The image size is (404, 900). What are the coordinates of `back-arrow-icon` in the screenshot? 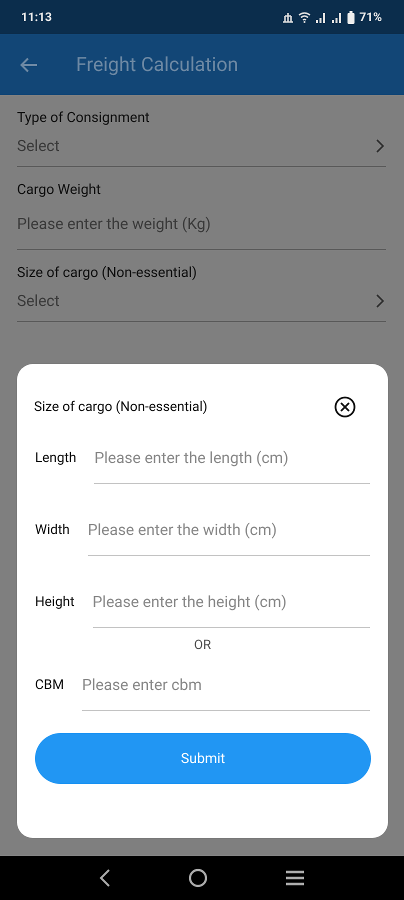 It's located at (29, 64).